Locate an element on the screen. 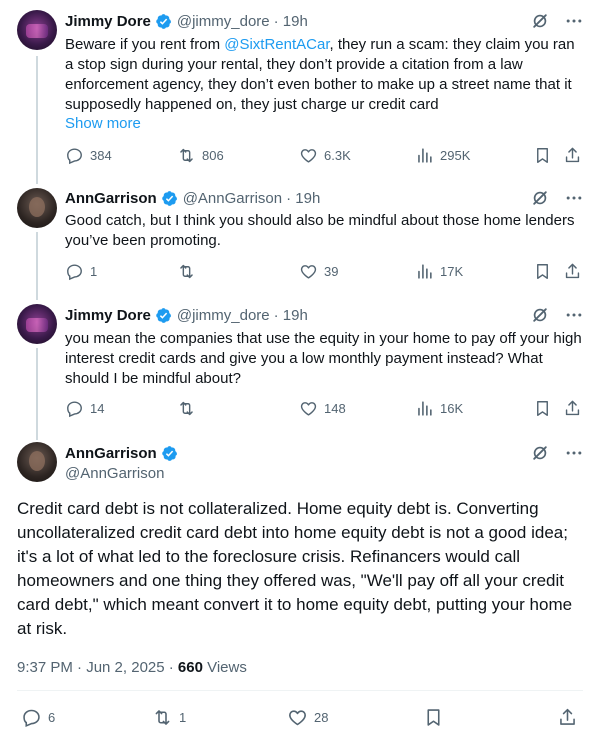  timestamp: 9:37 PM · Jun 2, 2025 · is located at coordinates (97, 667).